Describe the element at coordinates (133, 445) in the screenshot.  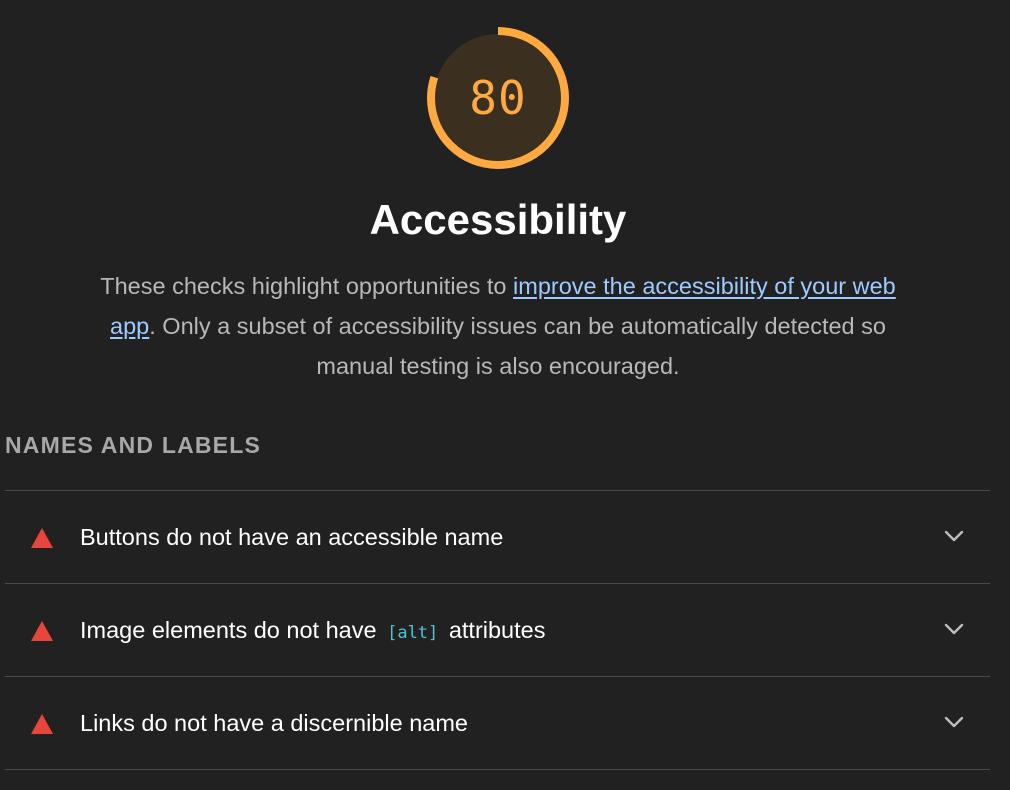
I see `group-title: NAMES AND LABELS` at that location.